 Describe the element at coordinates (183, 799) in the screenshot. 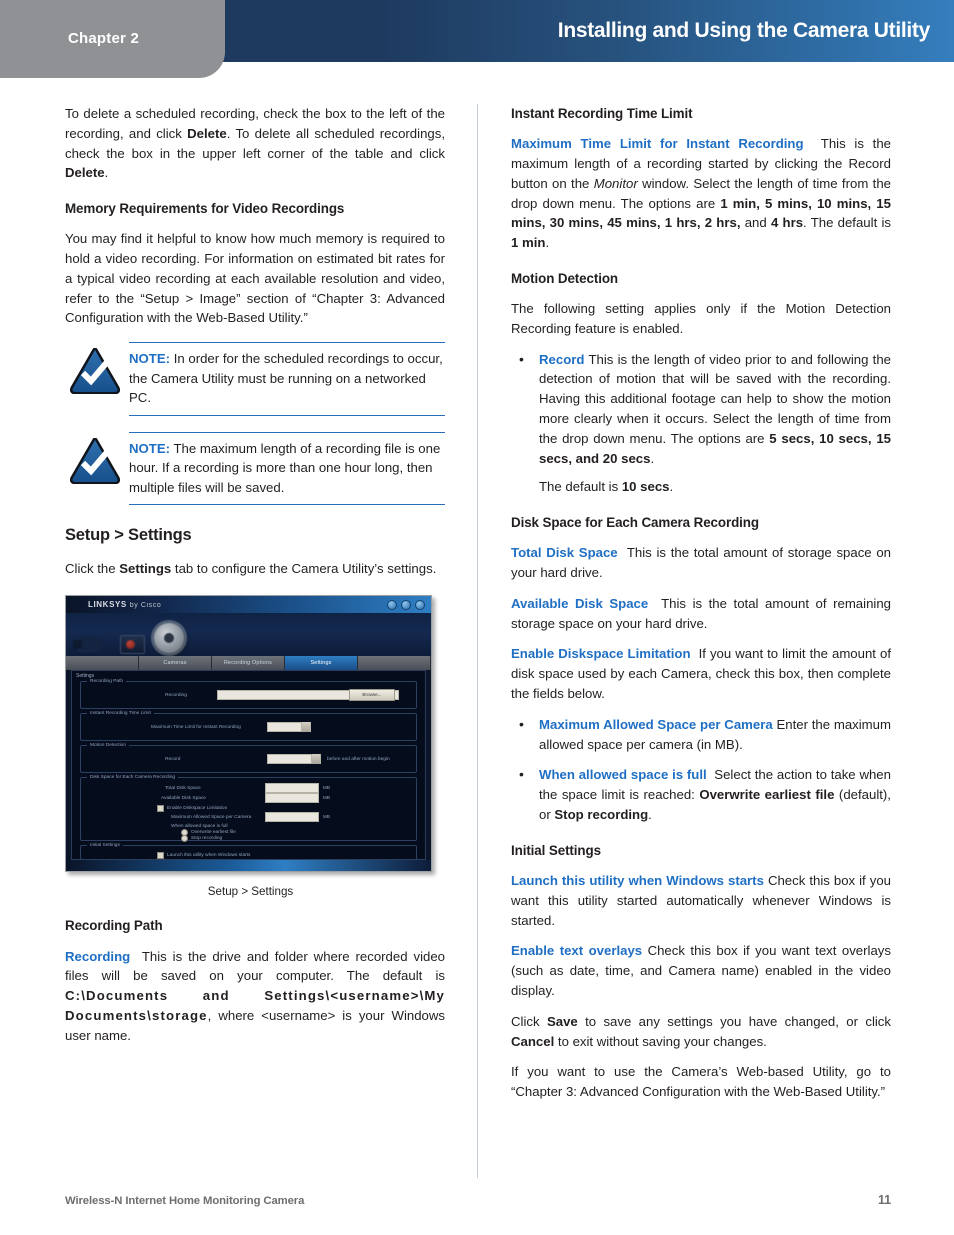

I see `field-label-available-disk: Available Disk Space` at that location.